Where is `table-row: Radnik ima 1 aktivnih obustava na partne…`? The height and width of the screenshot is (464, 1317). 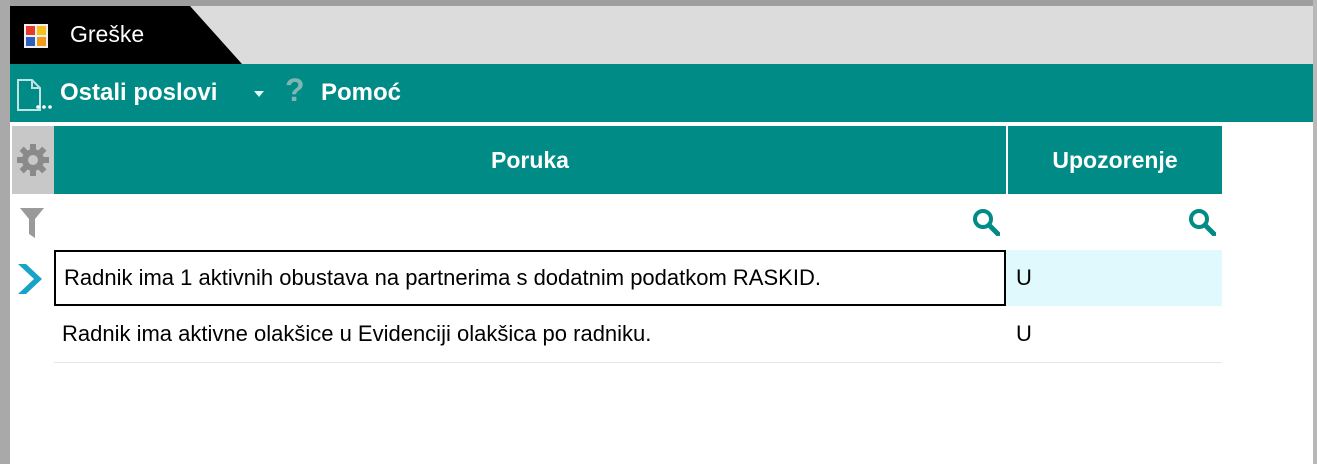 table-row: Radnik ima 1 aktivnih obustava na partne… is located at coordinates (638, 278).